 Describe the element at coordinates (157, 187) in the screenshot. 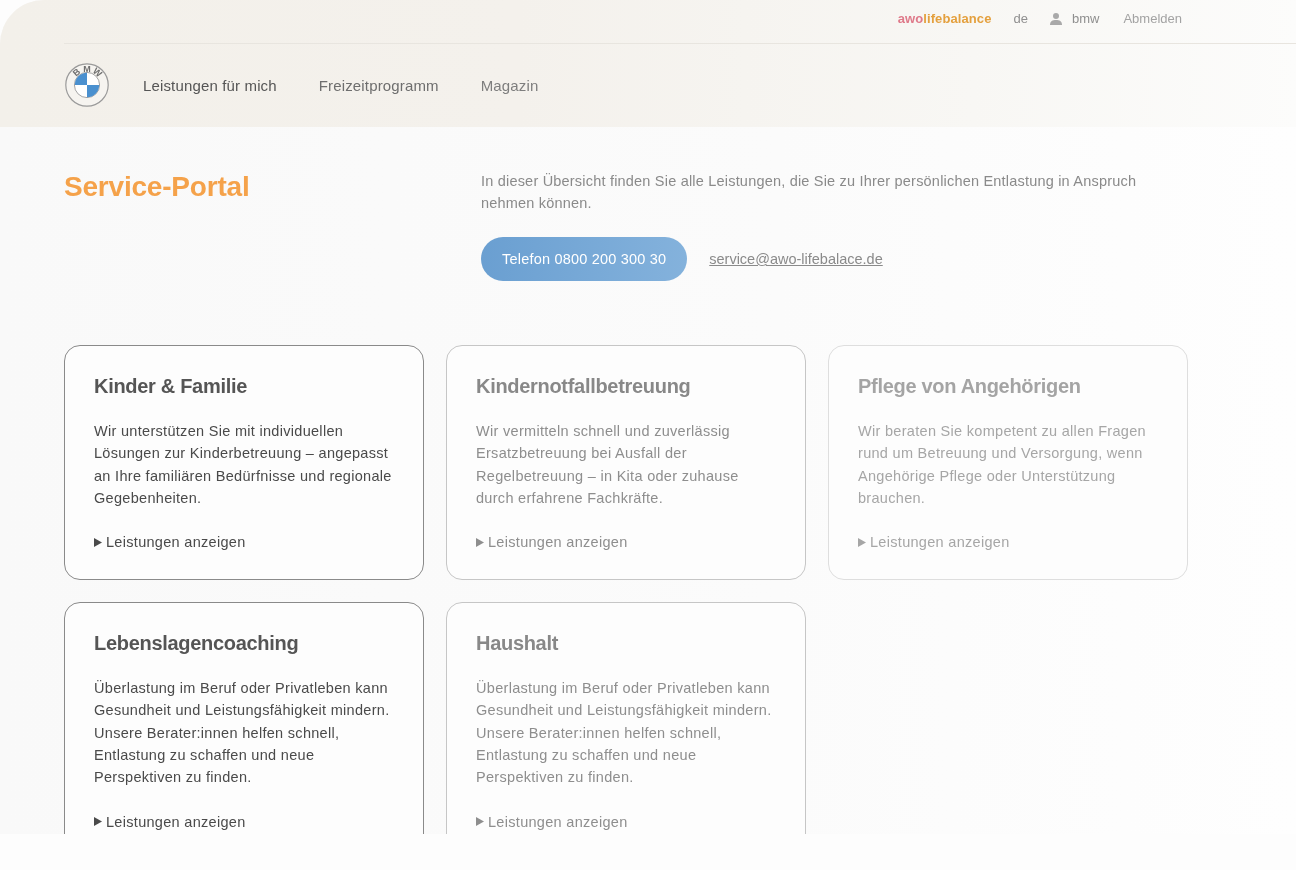

I see `page-title: Service-Portal` at that location.